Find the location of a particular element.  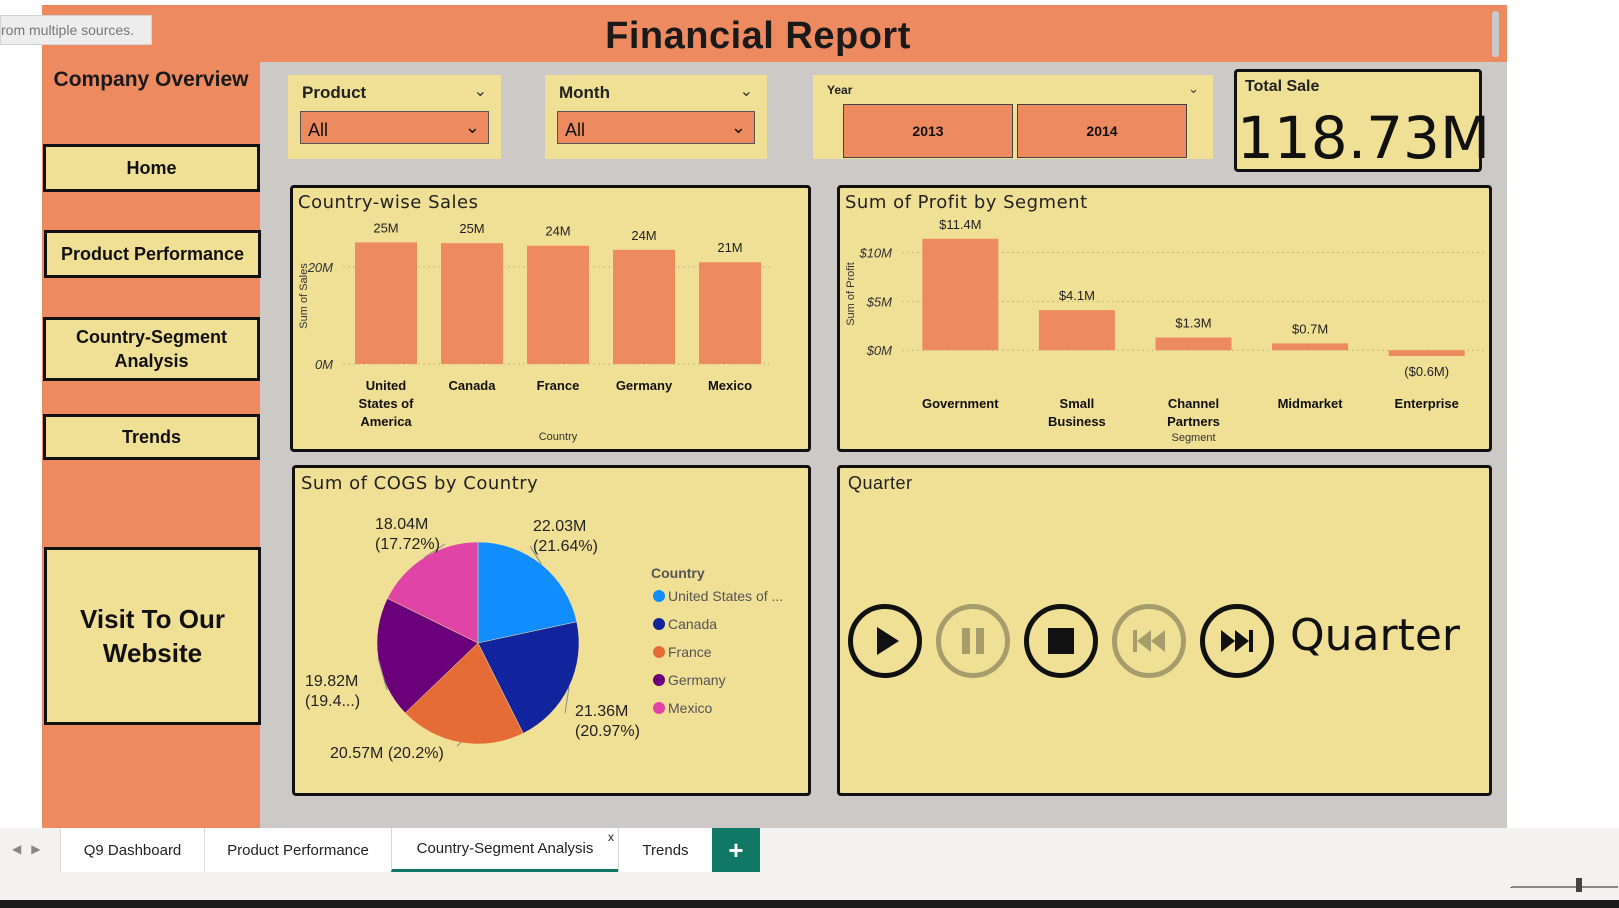

skip-previous-icon is located at coordinates (1149, 641).